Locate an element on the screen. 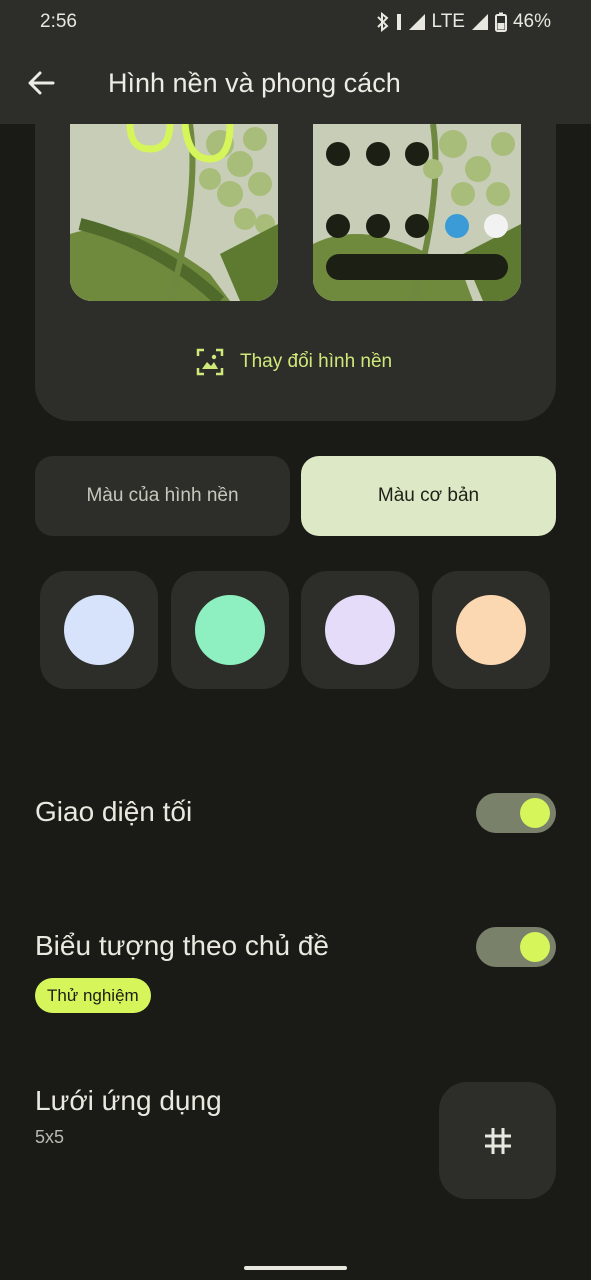 Image resolution: width=591 pixels, height=1280 pixels. themed-icons-label: Biểu tượng theo chủ đề is located at coordinates (182, 945).